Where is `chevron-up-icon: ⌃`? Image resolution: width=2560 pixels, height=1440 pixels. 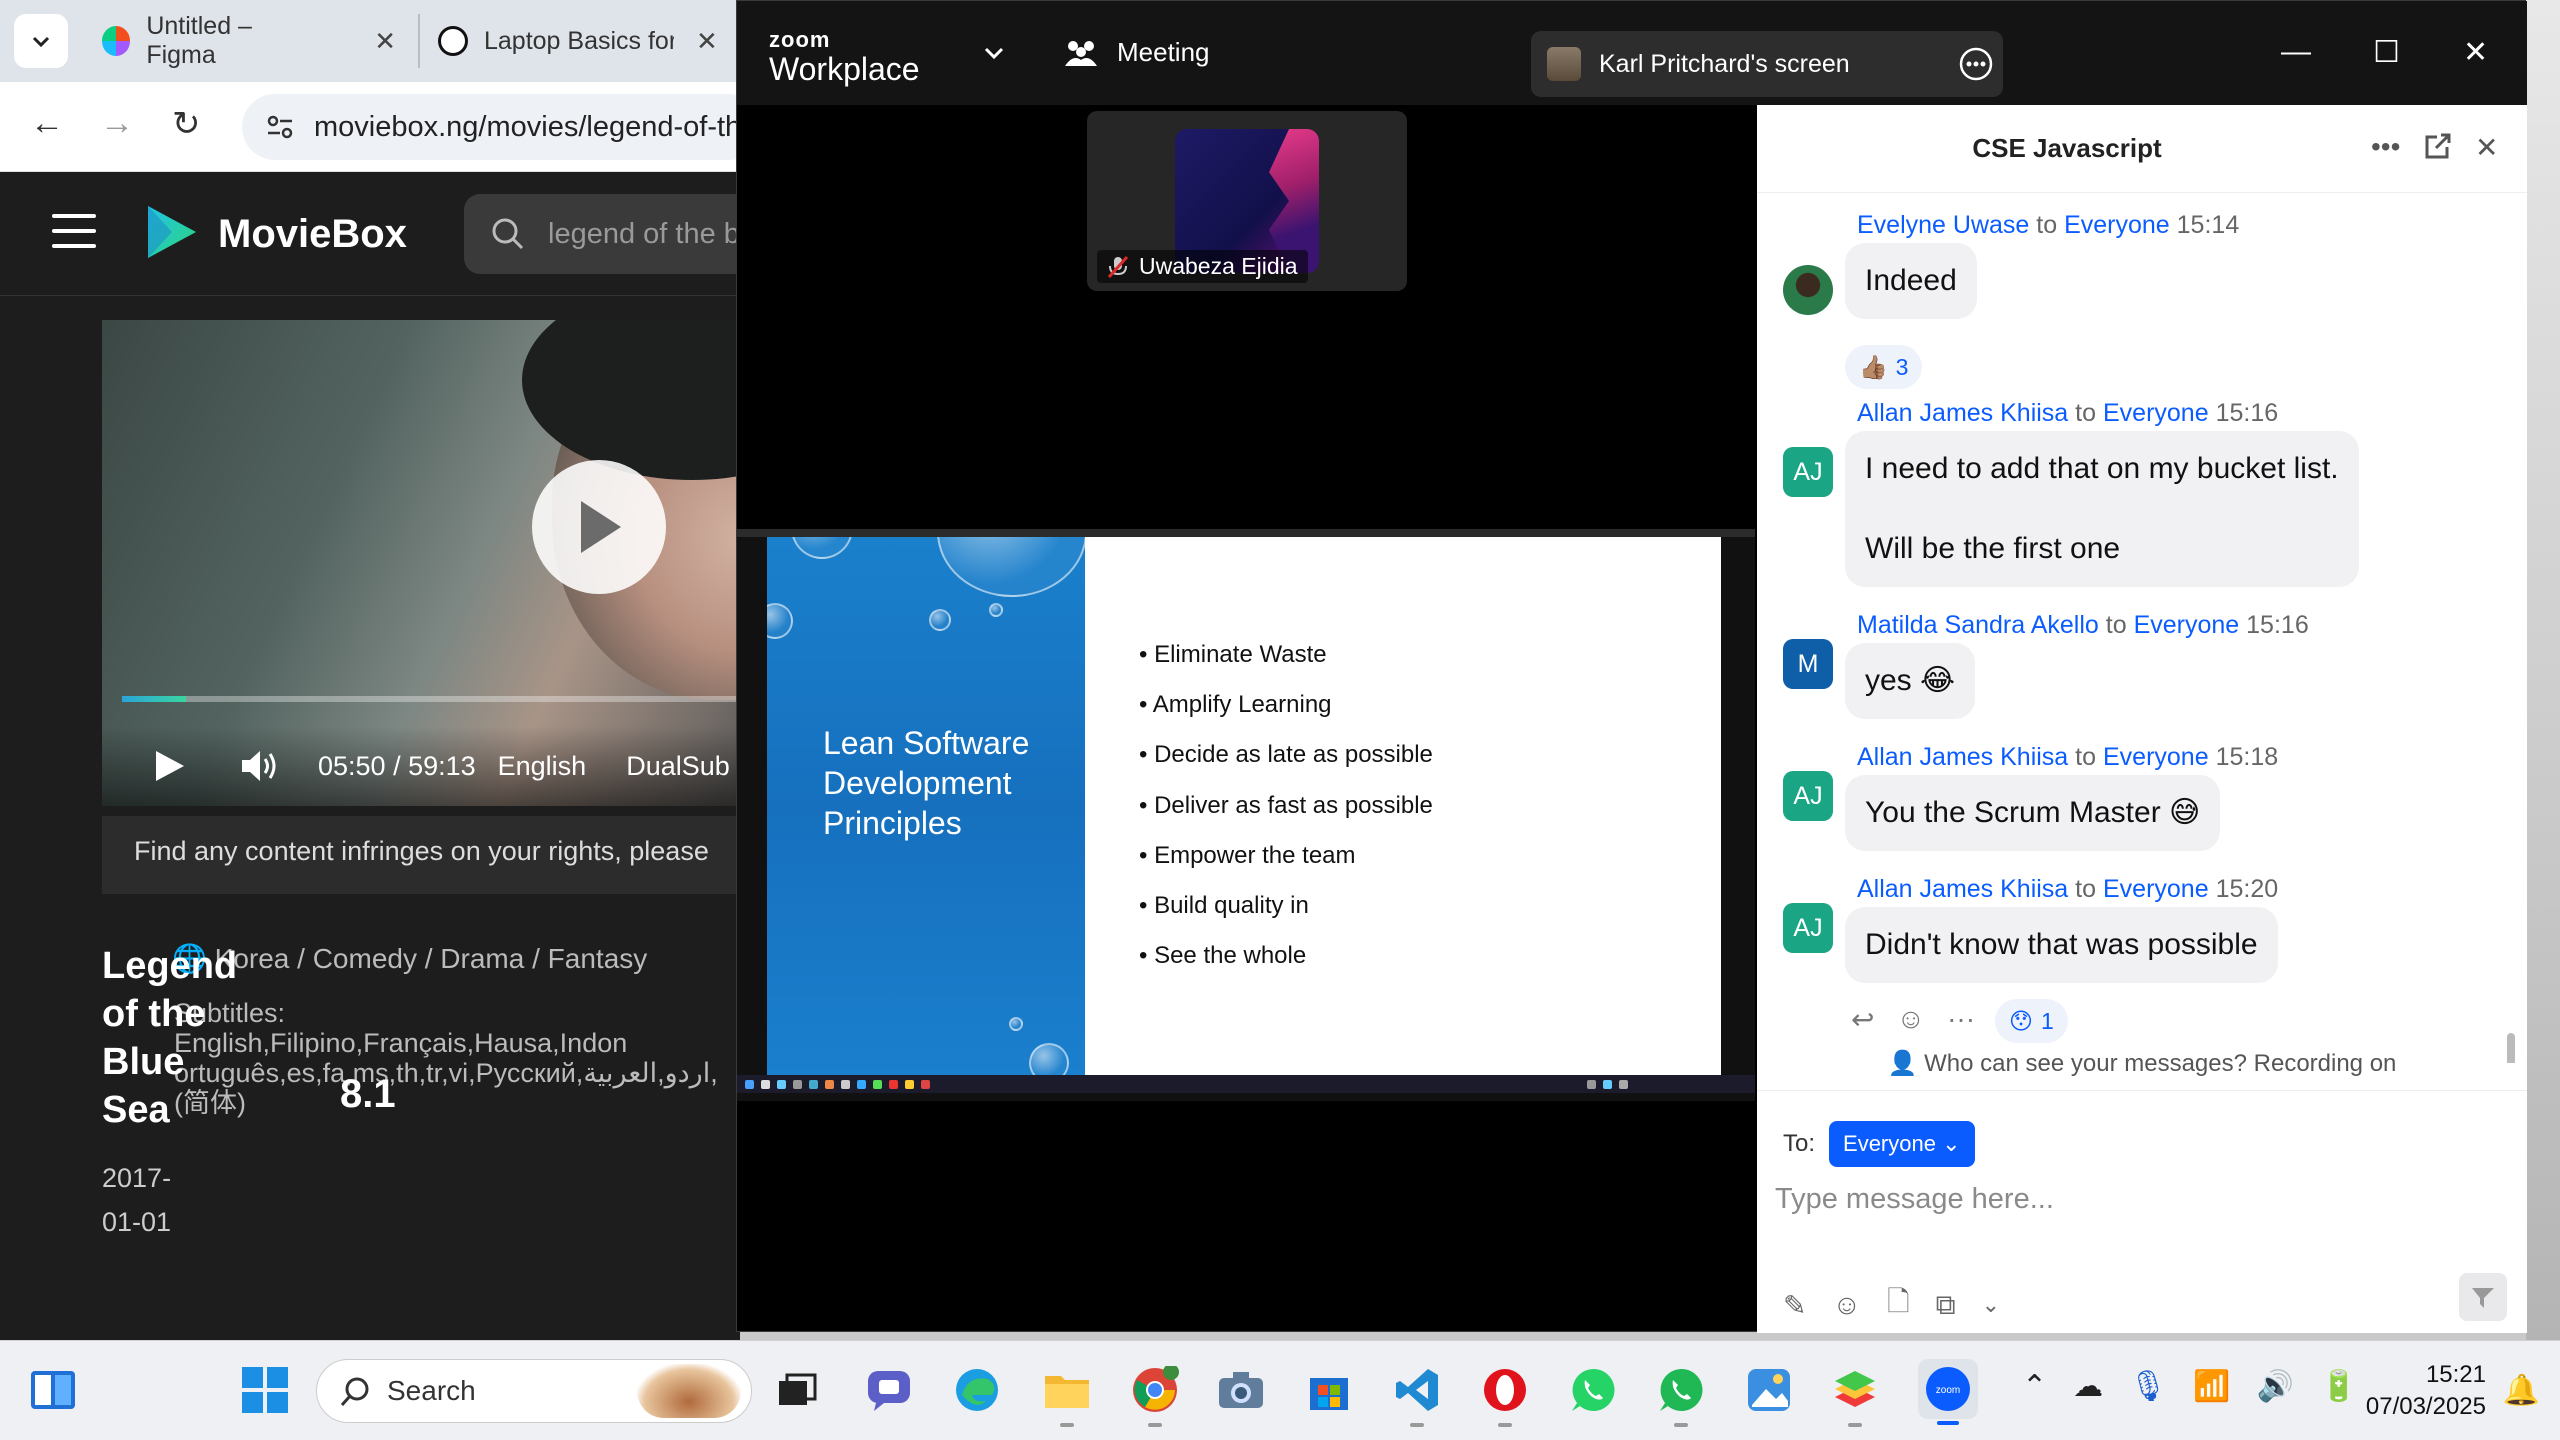 chevron-up-icon: ⌃ is located at coordinates (2034, 1386).